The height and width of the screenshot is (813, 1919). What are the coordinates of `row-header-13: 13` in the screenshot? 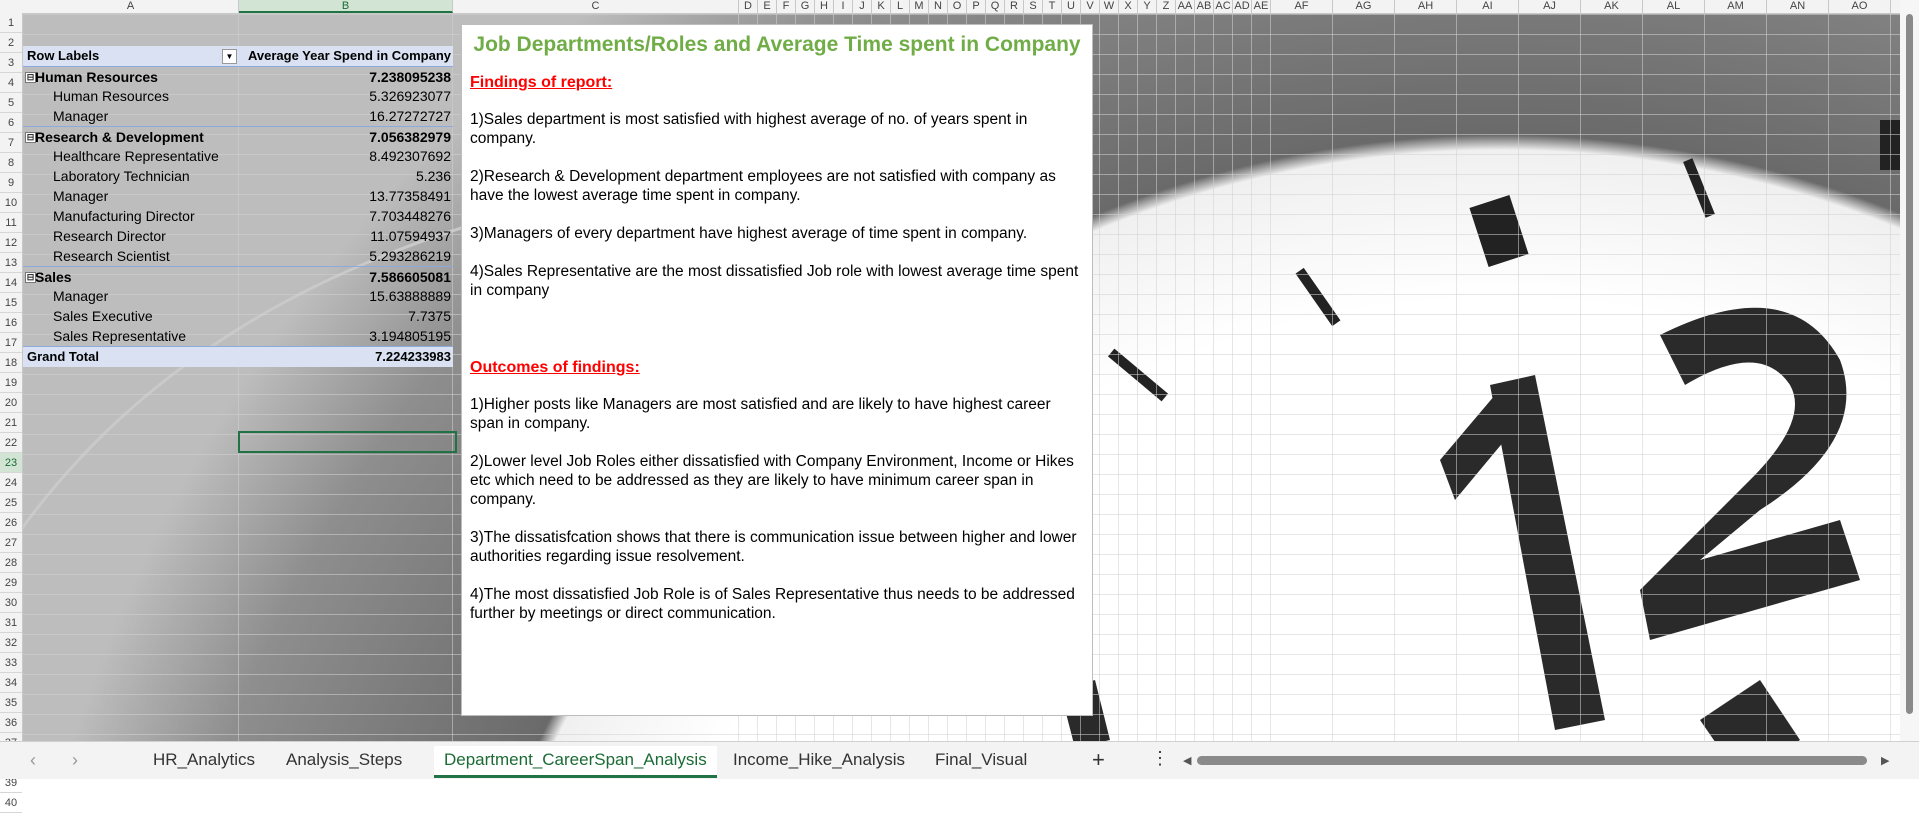 It's located at (11, 263).